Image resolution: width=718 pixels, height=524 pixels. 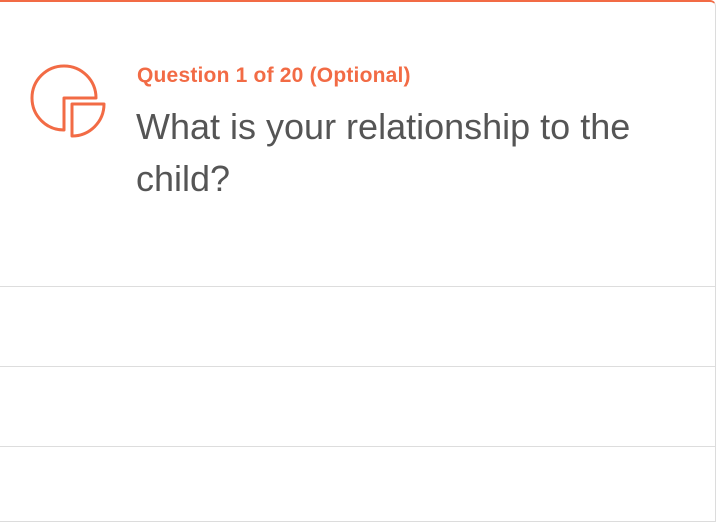 What do you see at coordinates (383, 152) in the screenshot?
I see `question-title: What is your relationship to the child?` at bounding box center [383, 152].